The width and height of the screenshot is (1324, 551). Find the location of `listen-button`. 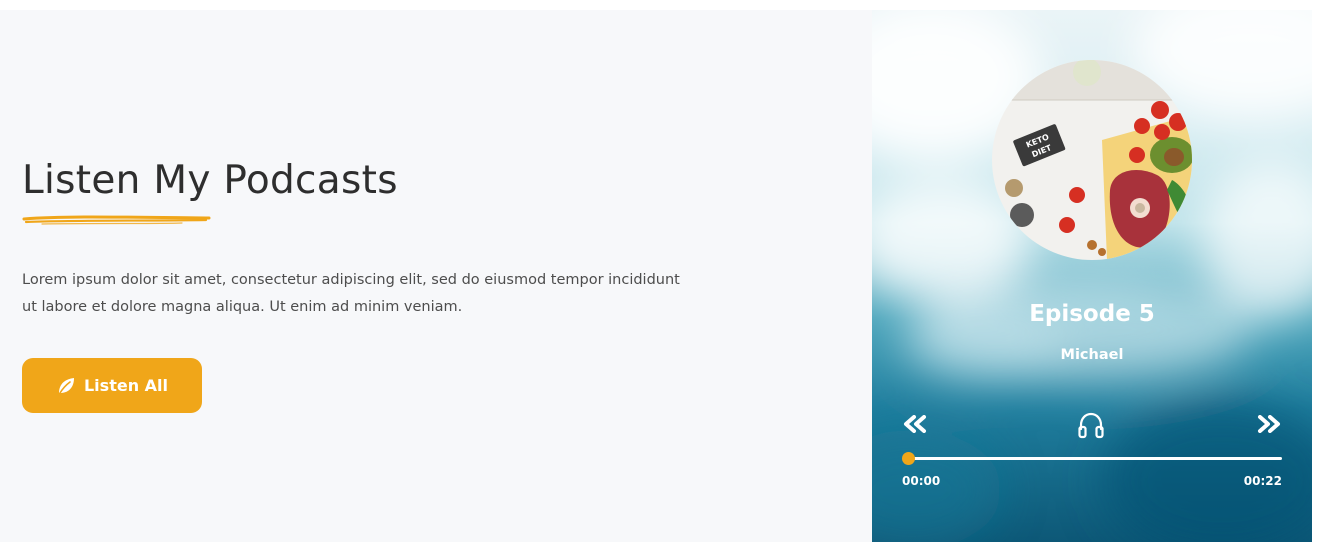

listen-button is located at coordinates (1091, 427).